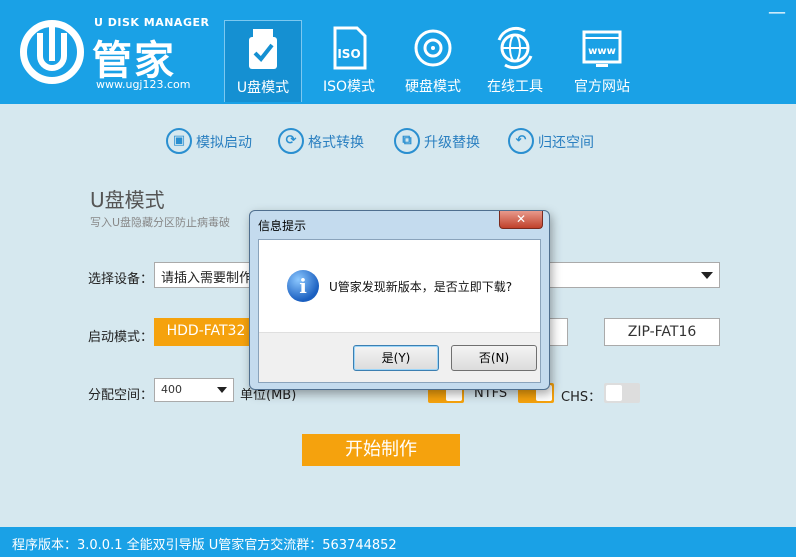 The width and height of the screenshot is (796, 557). I want to click on dialog-no-button: 否(N), so click(494, 358).